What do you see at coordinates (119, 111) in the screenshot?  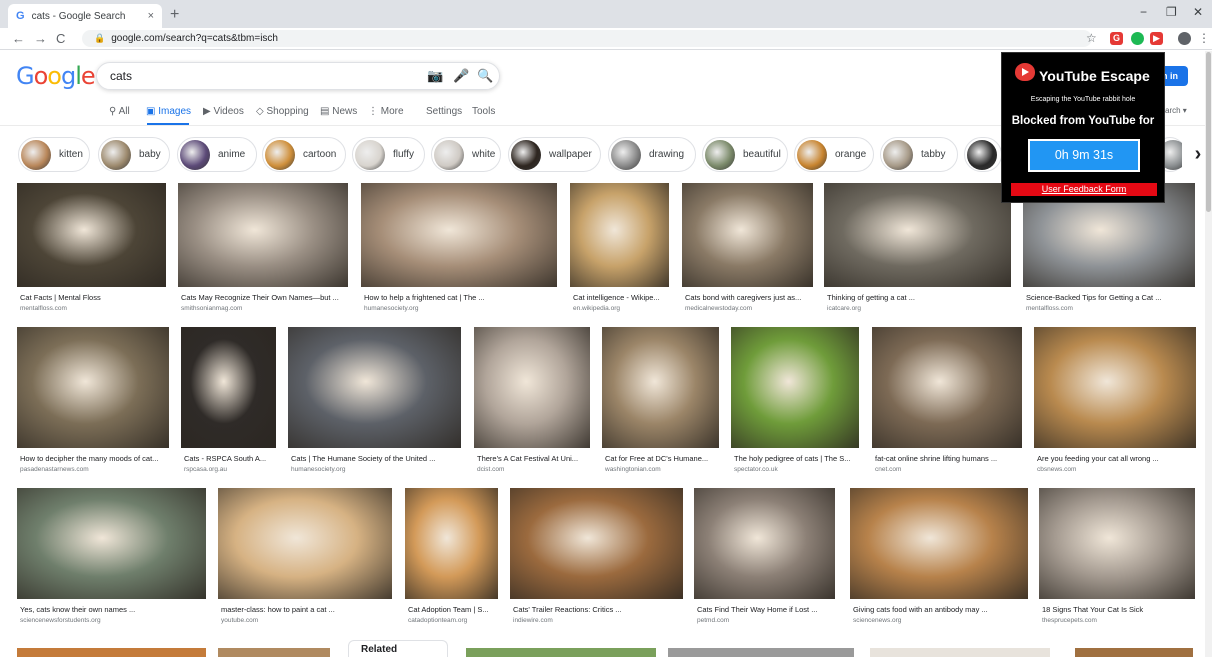 I see `tab-all: ⚲ All` at bounding box center [119, 111].